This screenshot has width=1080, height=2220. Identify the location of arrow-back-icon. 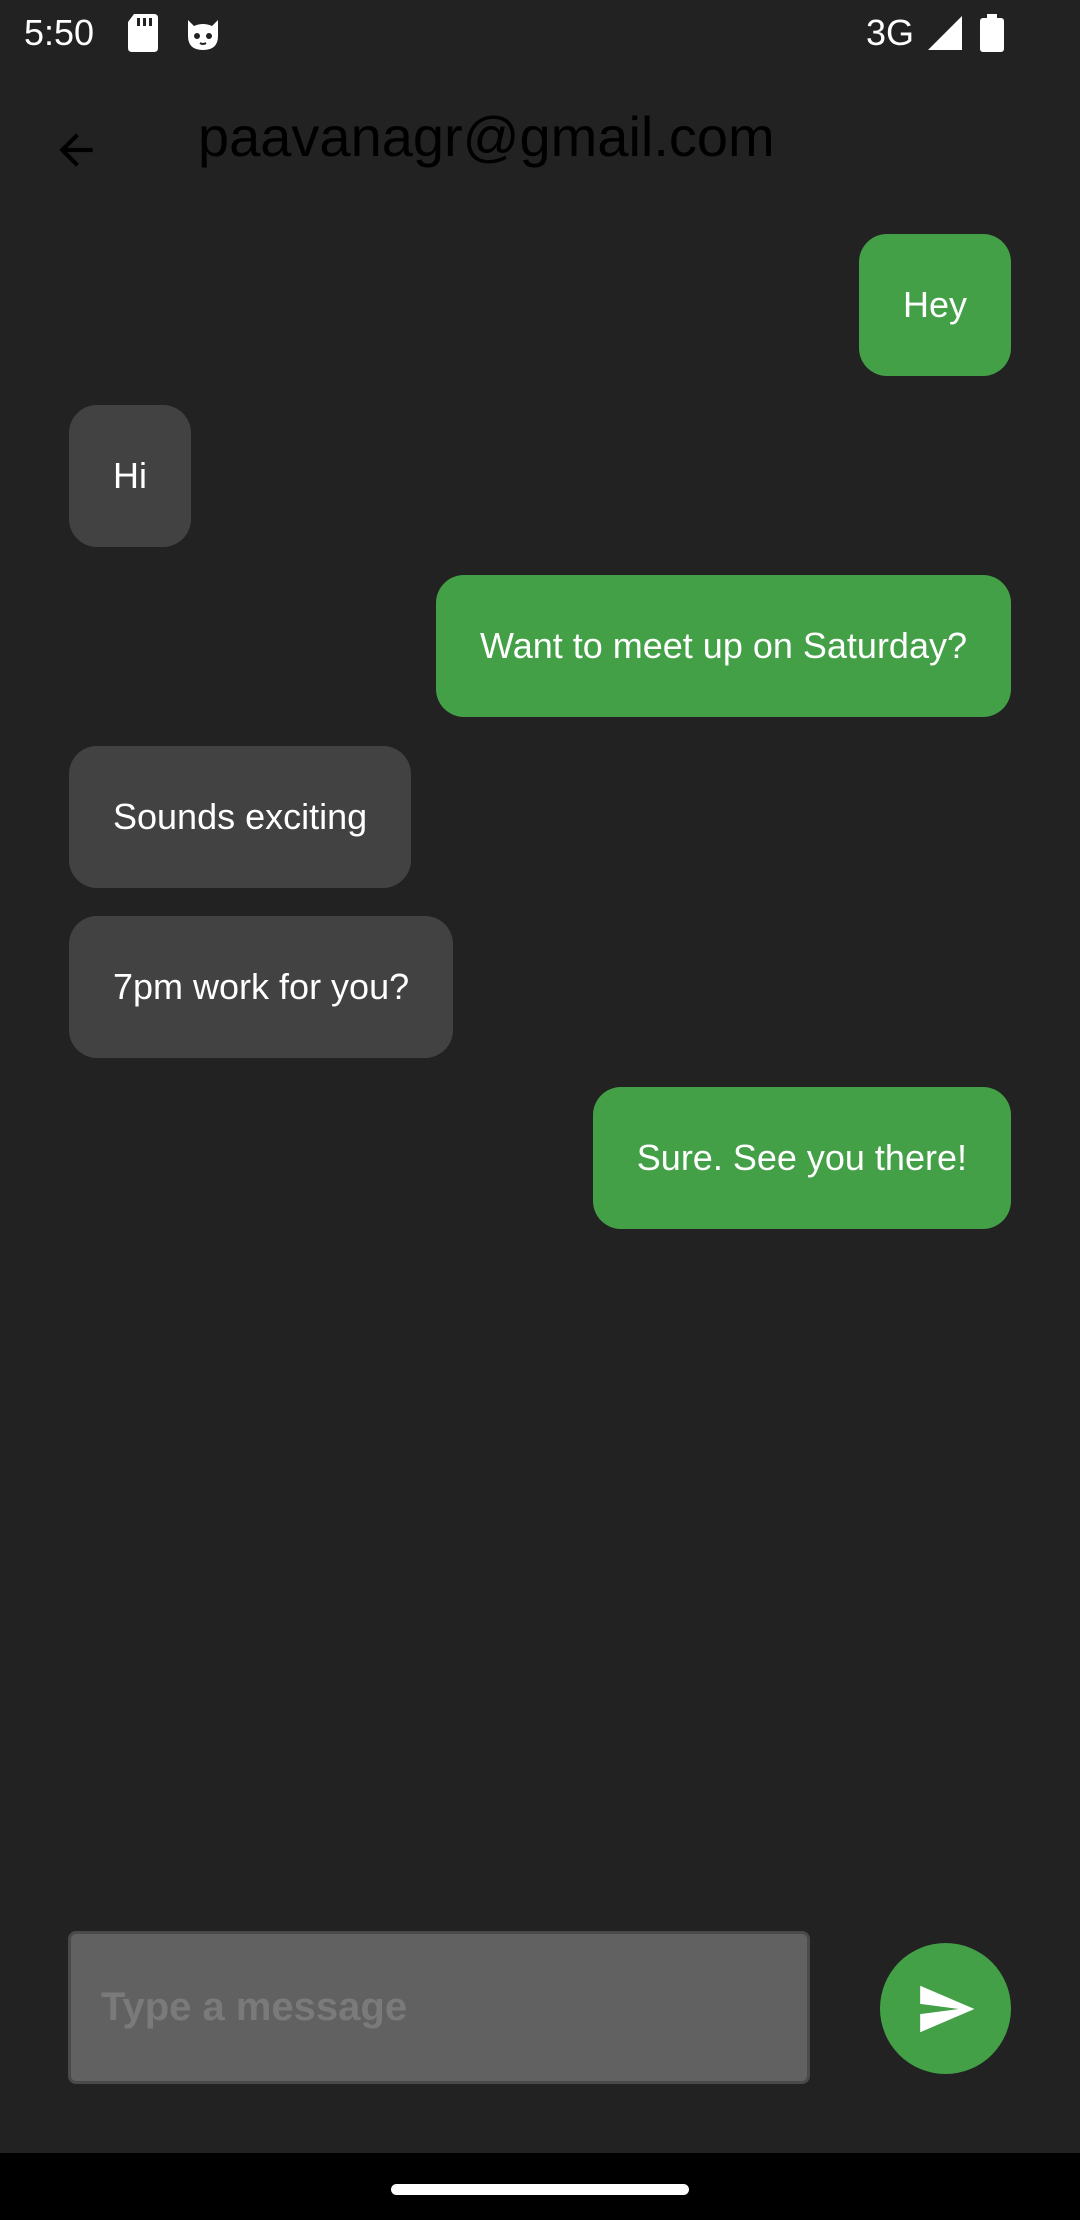
(76, 150).